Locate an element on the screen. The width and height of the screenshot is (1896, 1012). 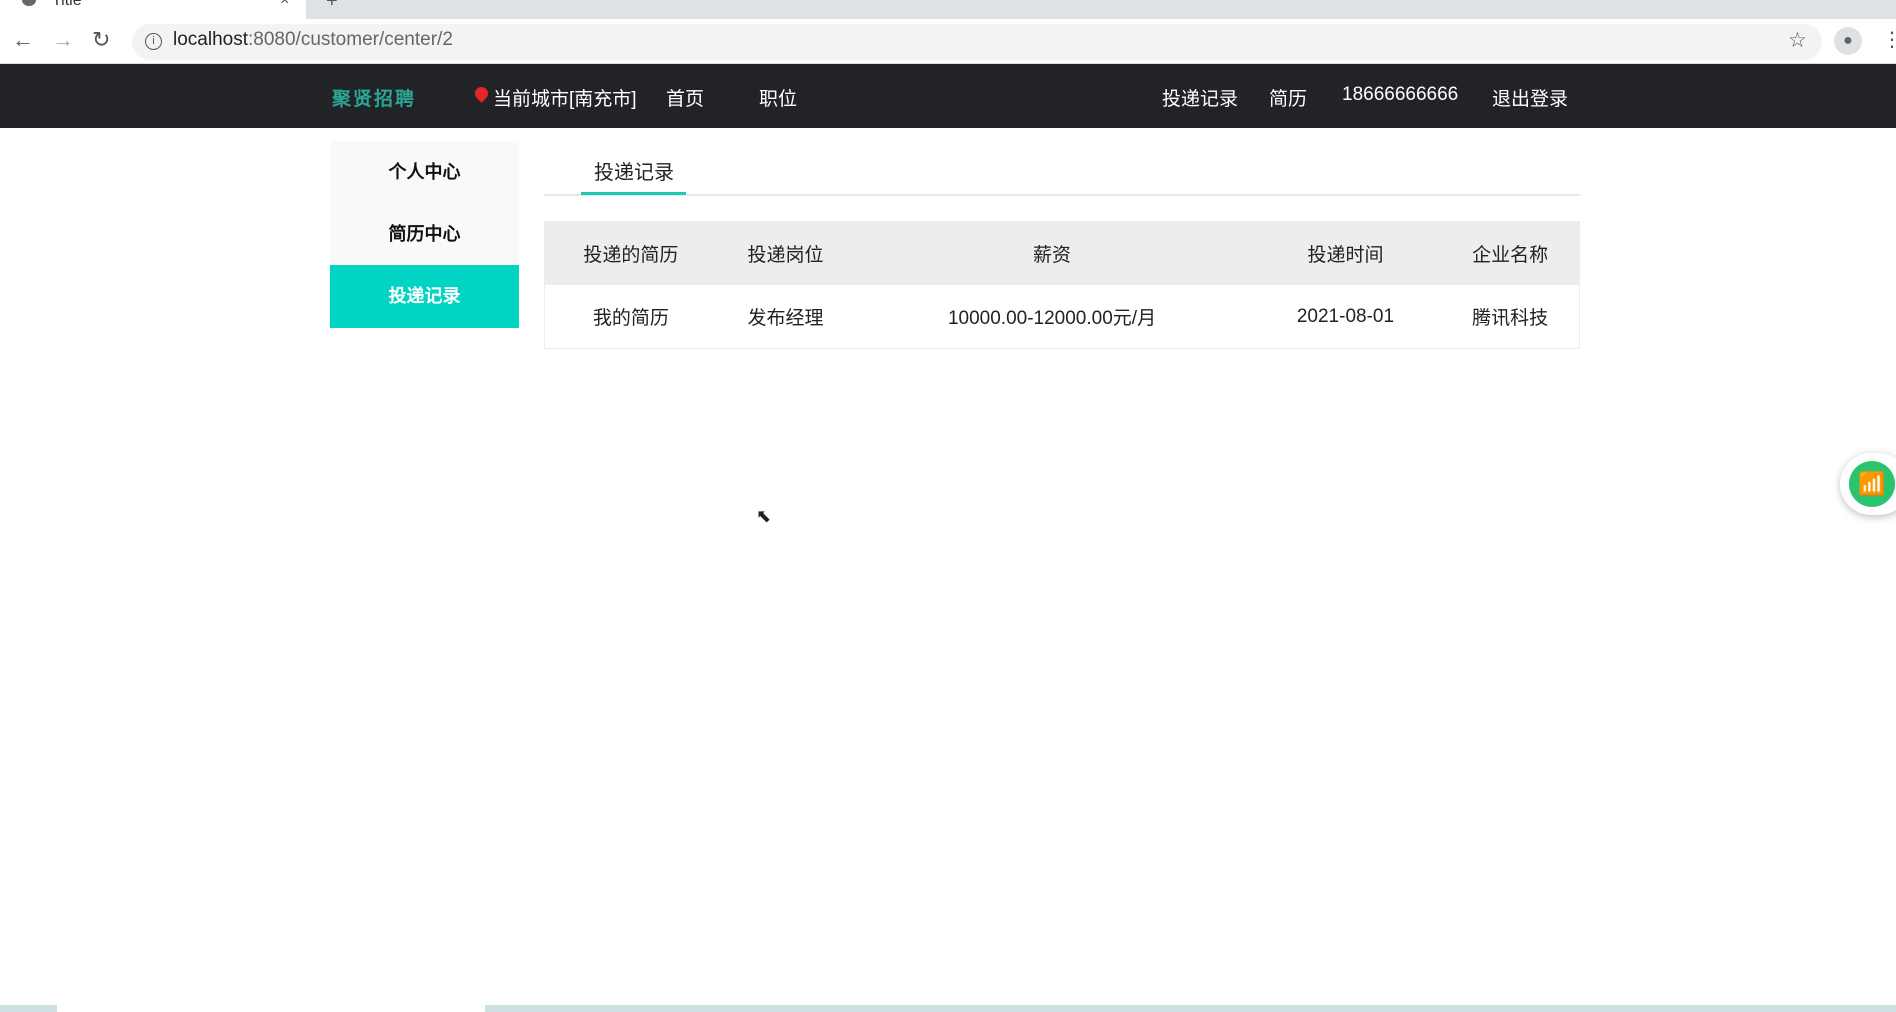
reload-icon: ↻ is located at coordinates (101, 40).